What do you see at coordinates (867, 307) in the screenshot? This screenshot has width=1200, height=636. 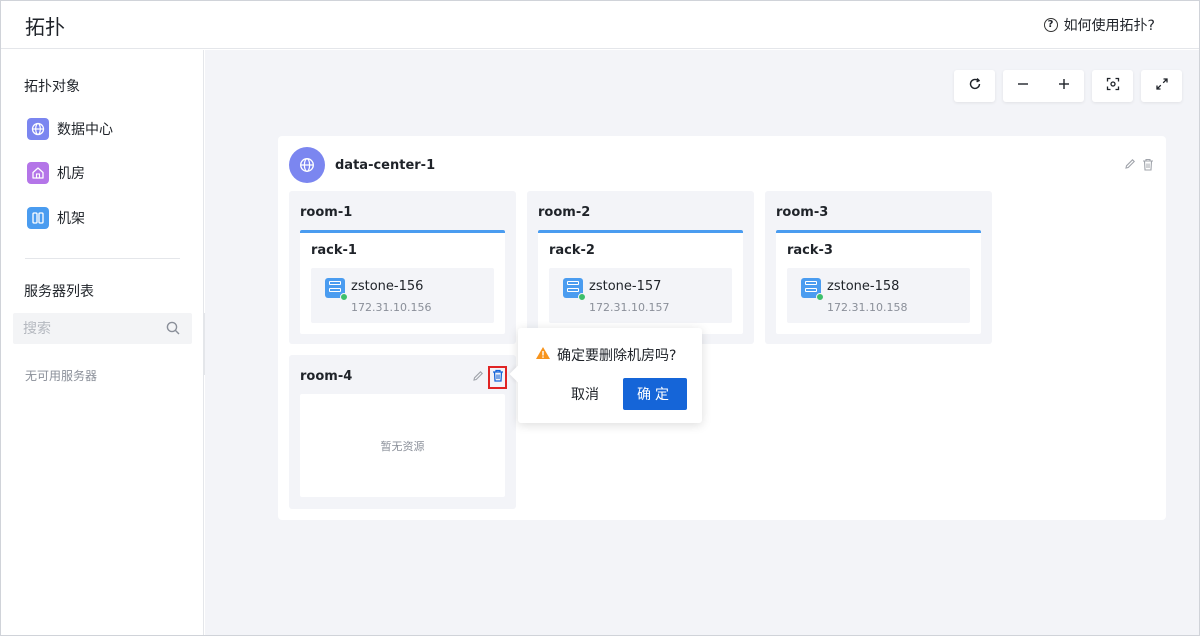 I see `server-ip: 172.31.10.158` at bounding box center [867, 307].